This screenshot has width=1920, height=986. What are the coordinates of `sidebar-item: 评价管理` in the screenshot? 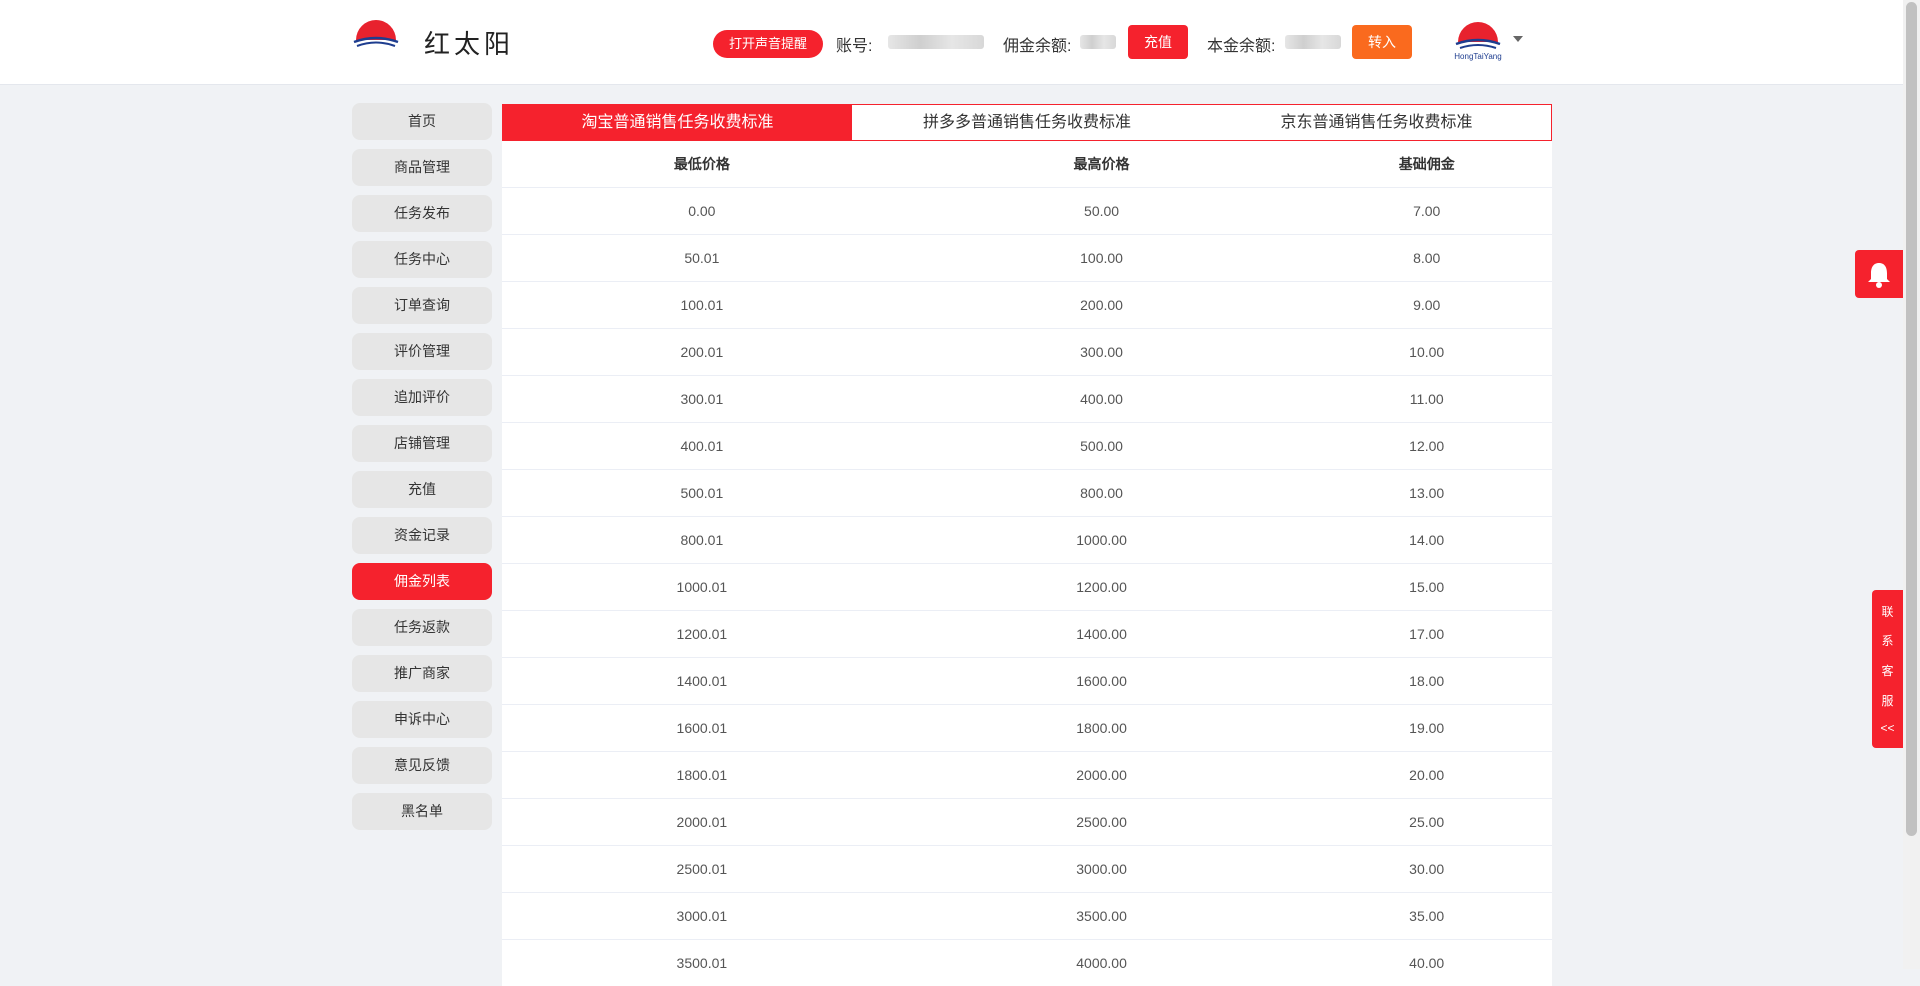 It's located at (422, 351).